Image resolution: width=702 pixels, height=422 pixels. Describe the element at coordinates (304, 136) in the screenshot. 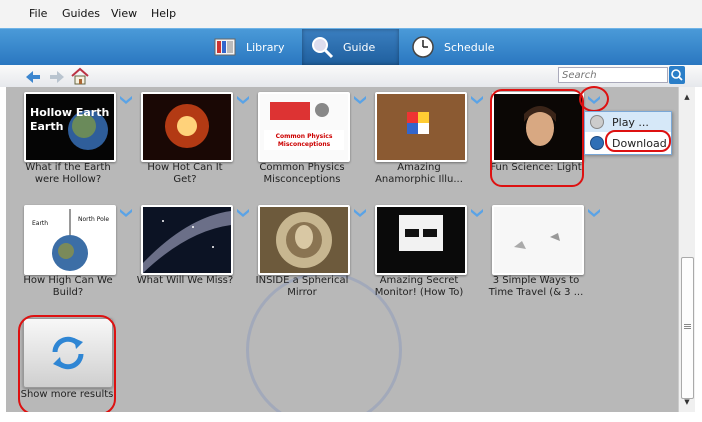

I see `svg-text: Common Physics` at that location.